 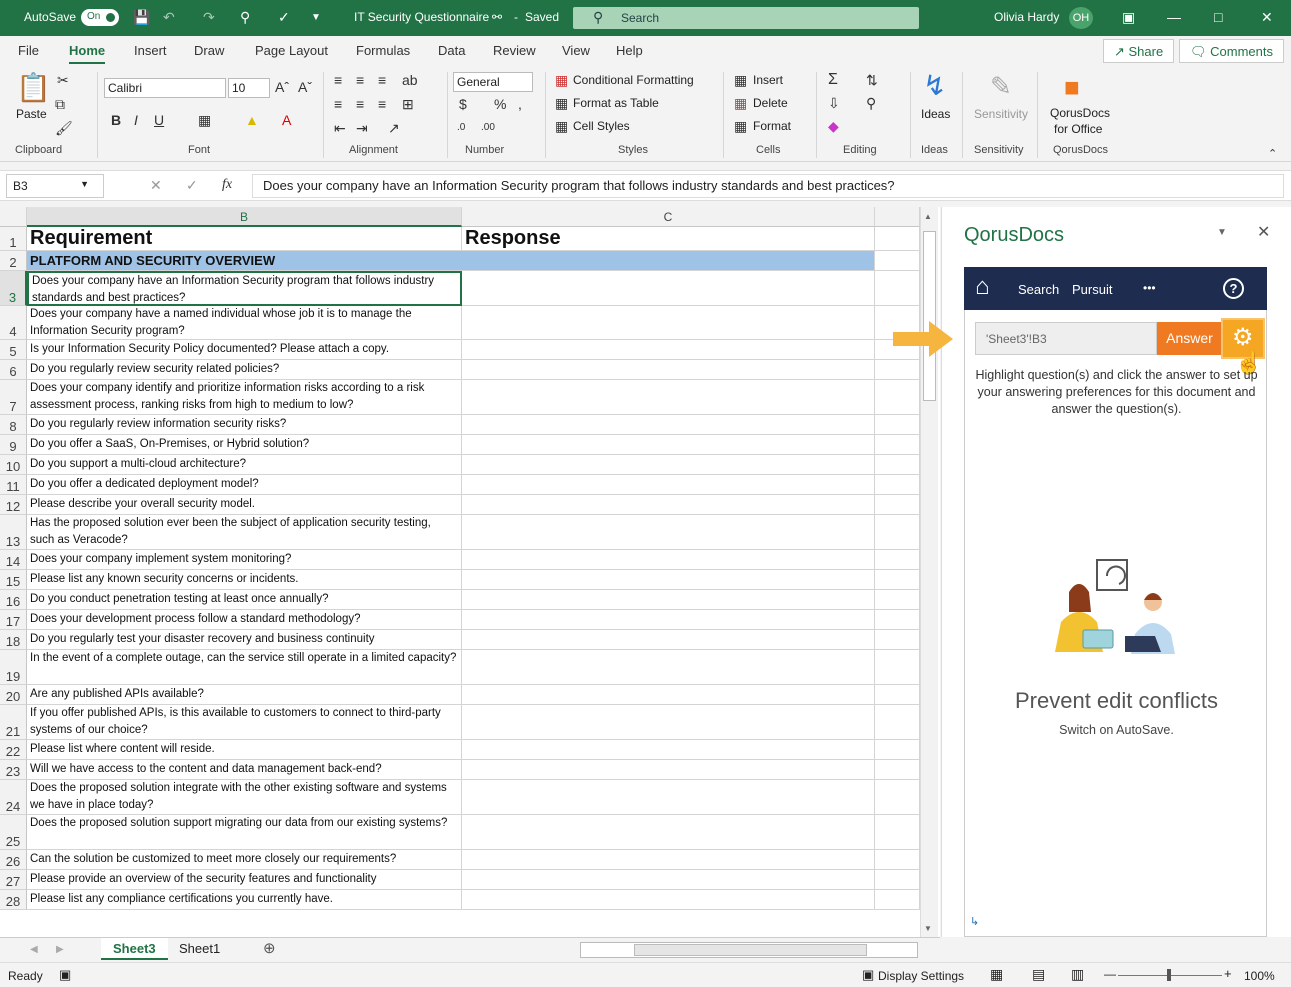 What do you see at coordinates (13, 560) in the screenshot?
I see `row-header: 14` at bounding box center [13, 560].